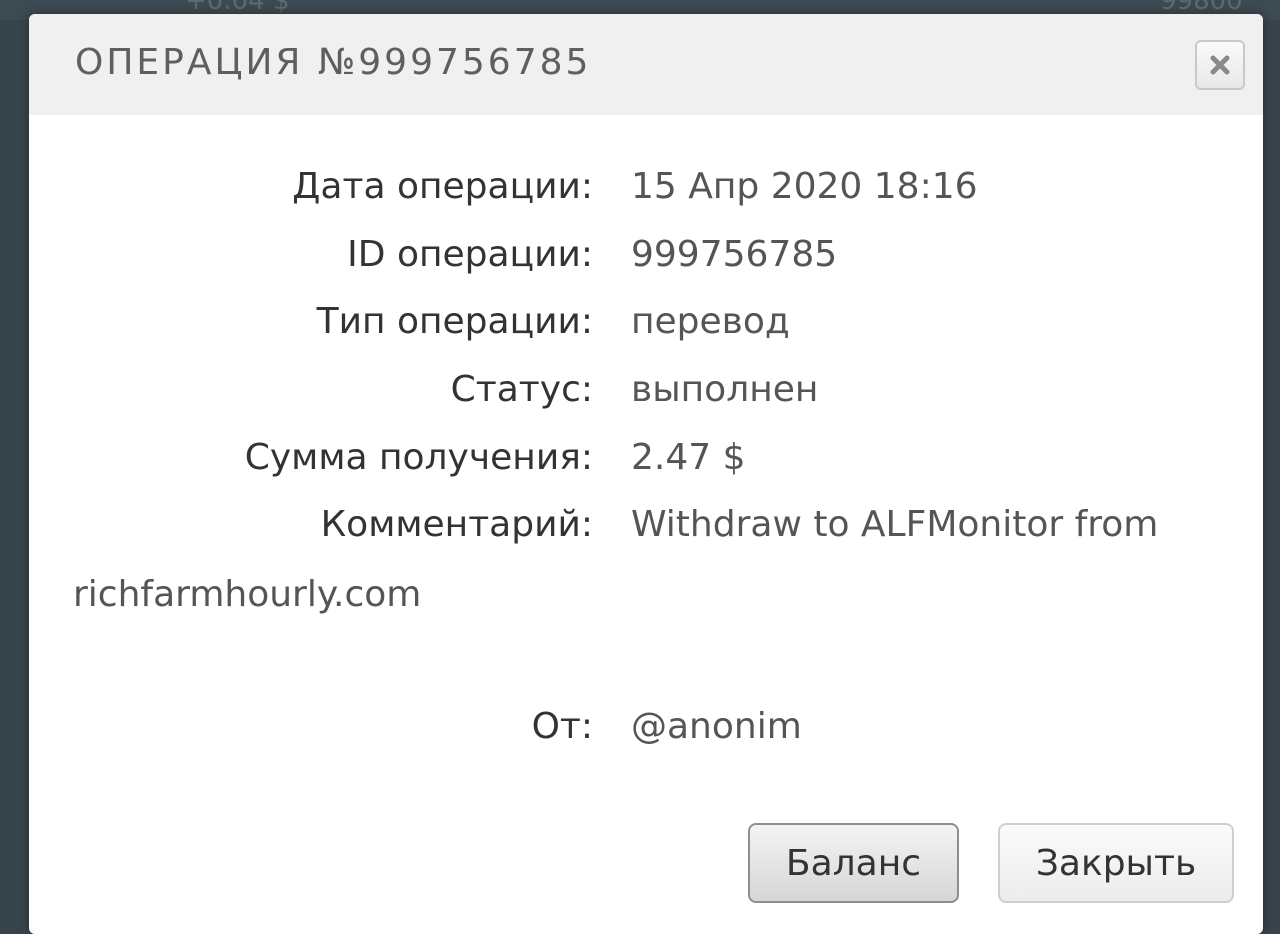  Describe the element at coordinates (646, 64) in the screenshot. I see `dialog-header: ОПЕРАЦИЯ №999756785` at that location.